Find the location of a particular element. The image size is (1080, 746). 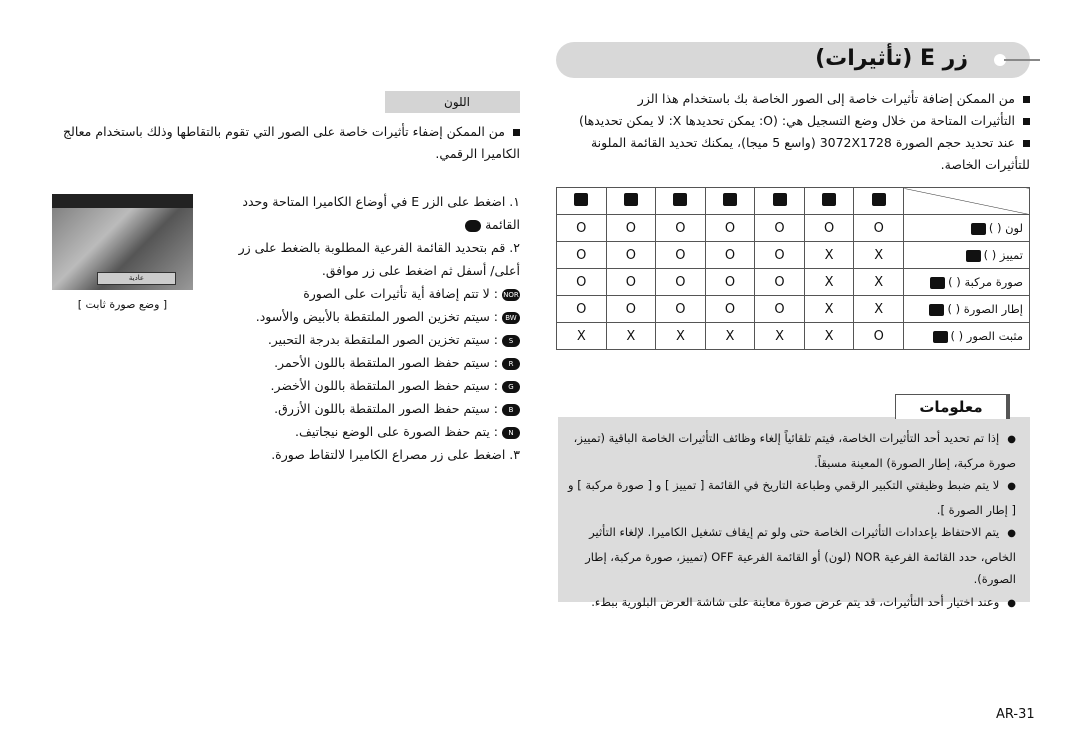

effect-label: إطار الصورة ( ) is located at coordinates (985, 309).